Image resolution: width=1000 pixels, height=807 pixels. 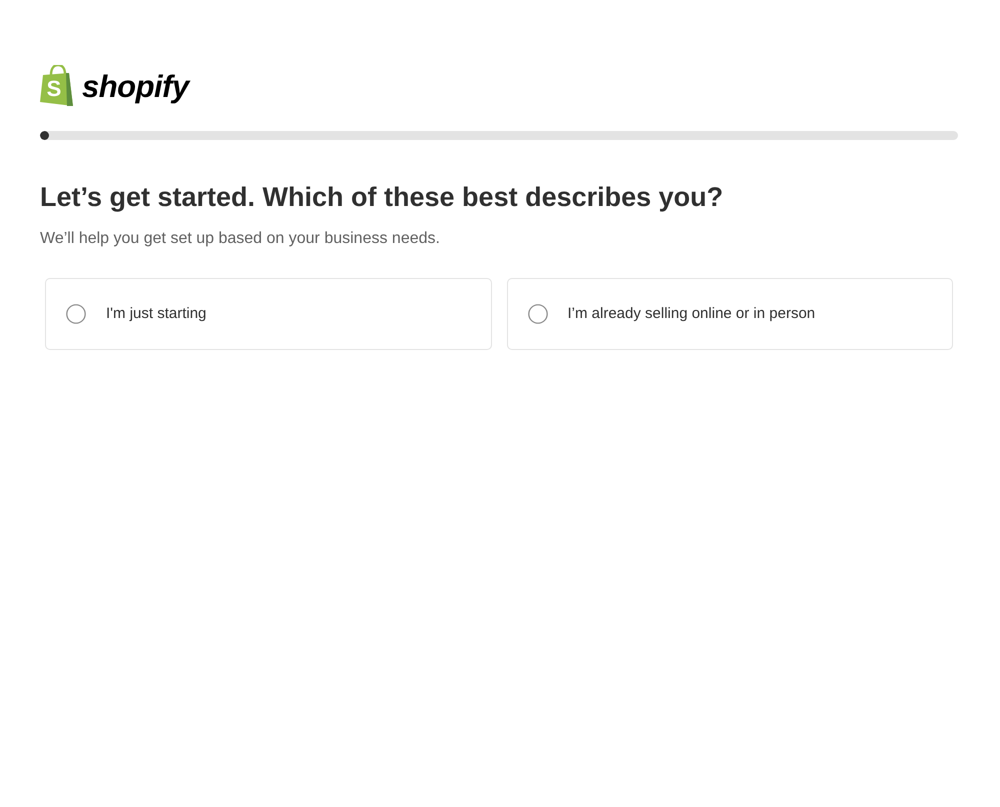 What do you see at coordinates (382, 197) in the screenshot?
I see `page-heading: Let’s get started. Which of these best describes you?` at bounding box center [382, 197].